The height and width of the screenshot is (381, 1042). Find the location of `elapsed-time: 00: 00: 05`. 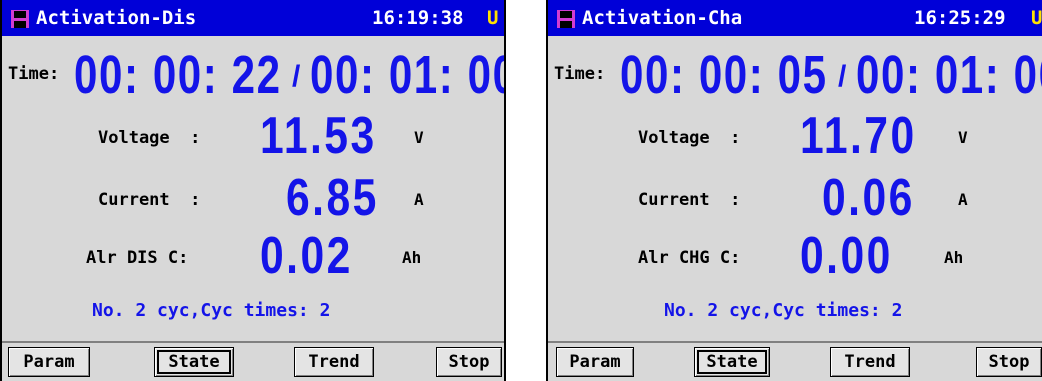

elapsed-time: 00: 00: 05 is located at coordinates (724, 75).